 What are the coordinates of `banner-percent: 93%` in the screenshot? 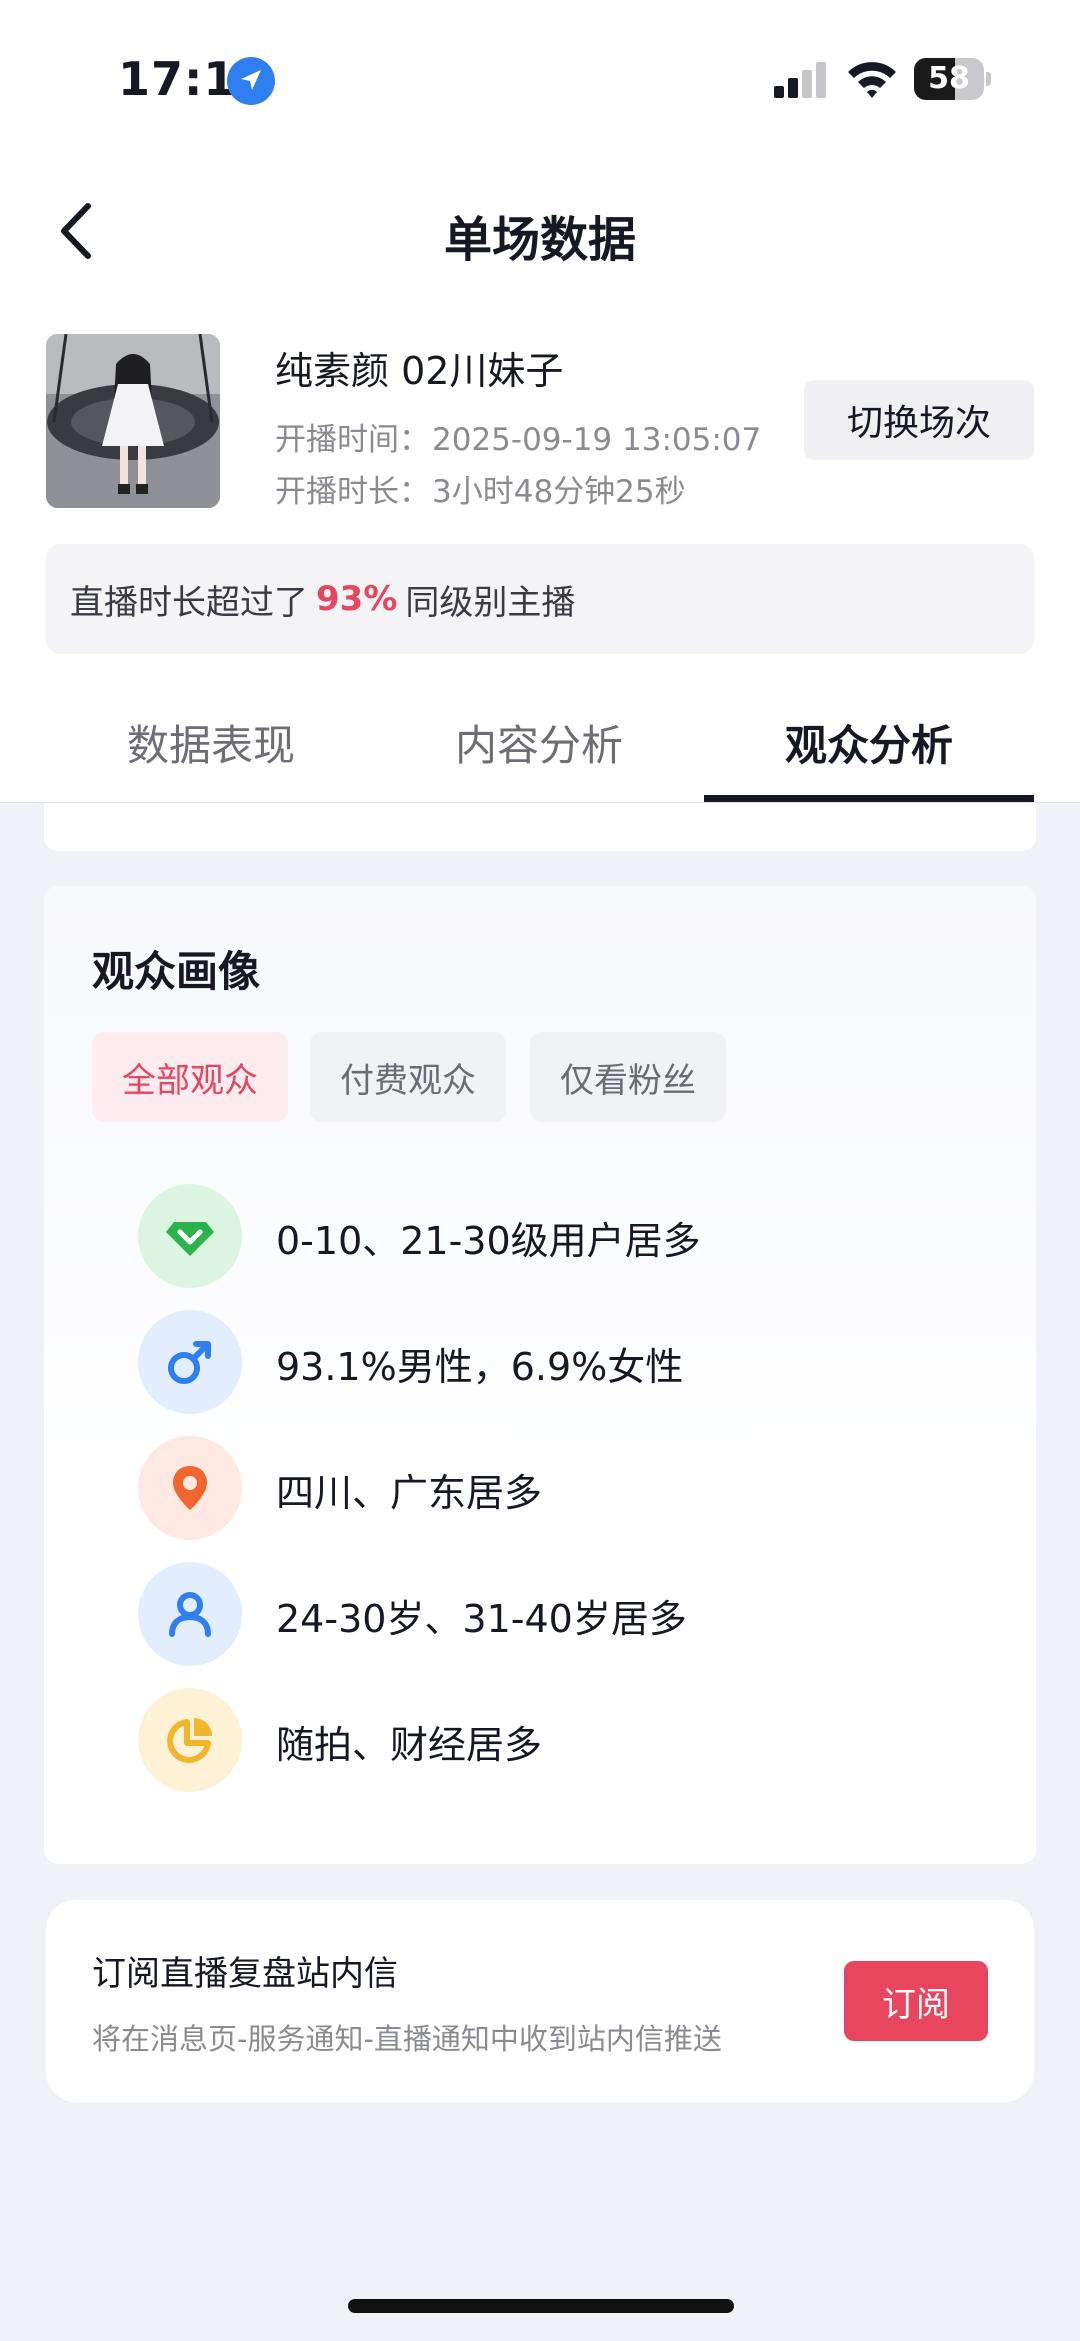 It's located at (357, 599).